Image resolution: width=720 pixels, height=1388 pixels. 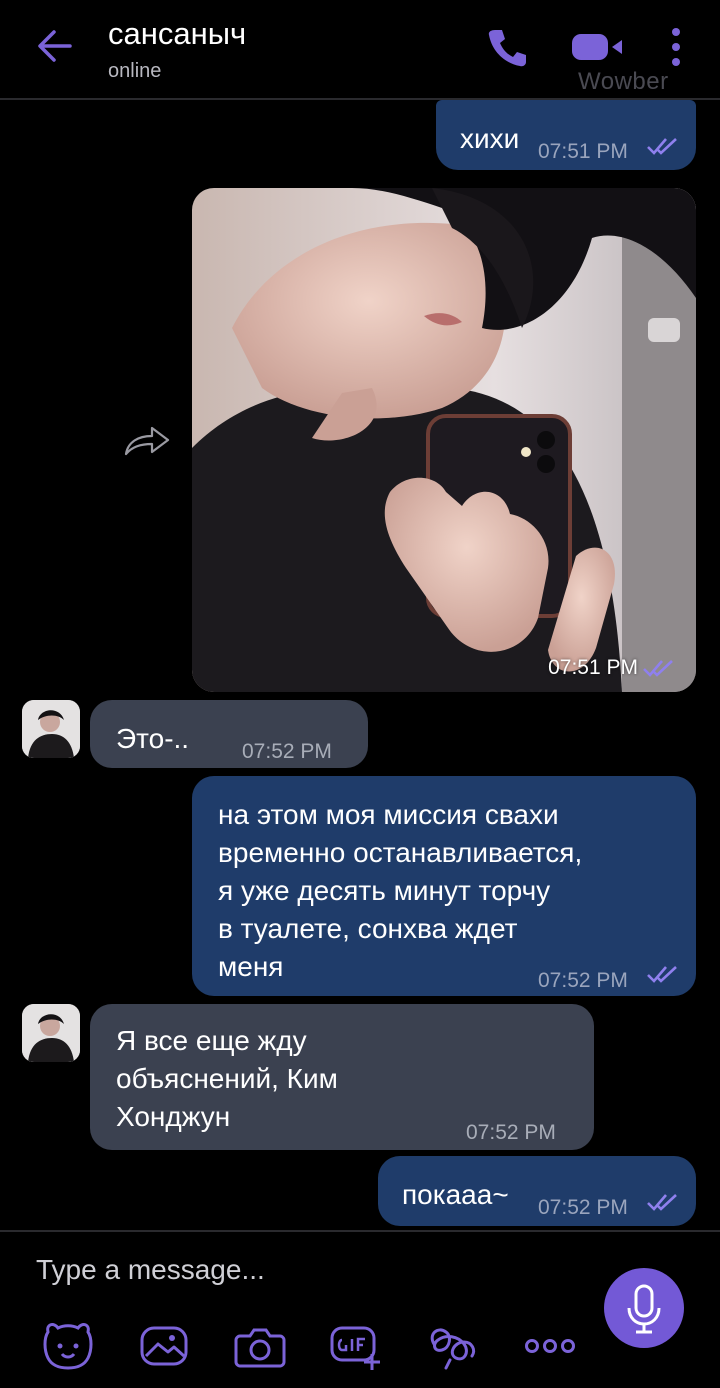 I want to click on voice-record-button, so click(x=644, y=1308).